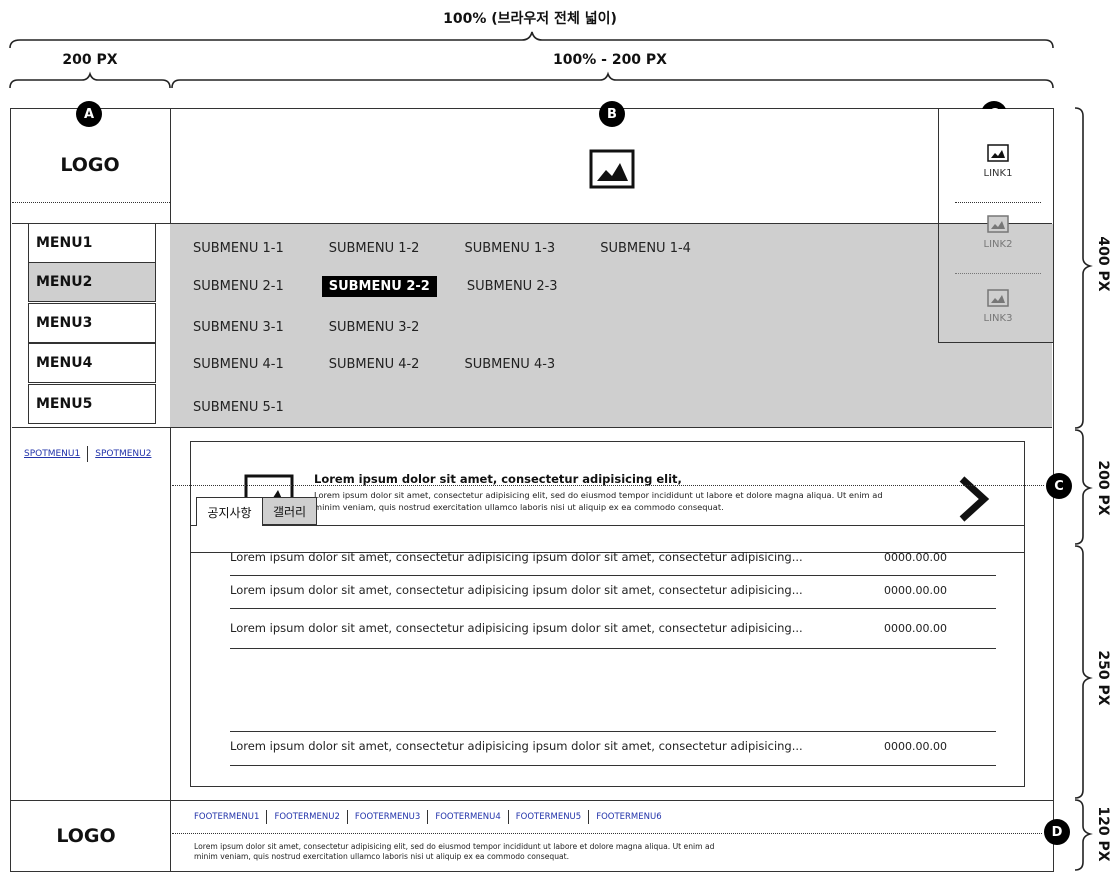 This screenshot has height=875, width=1114. I want to click on spot-menu-separator, so click(88, 454).